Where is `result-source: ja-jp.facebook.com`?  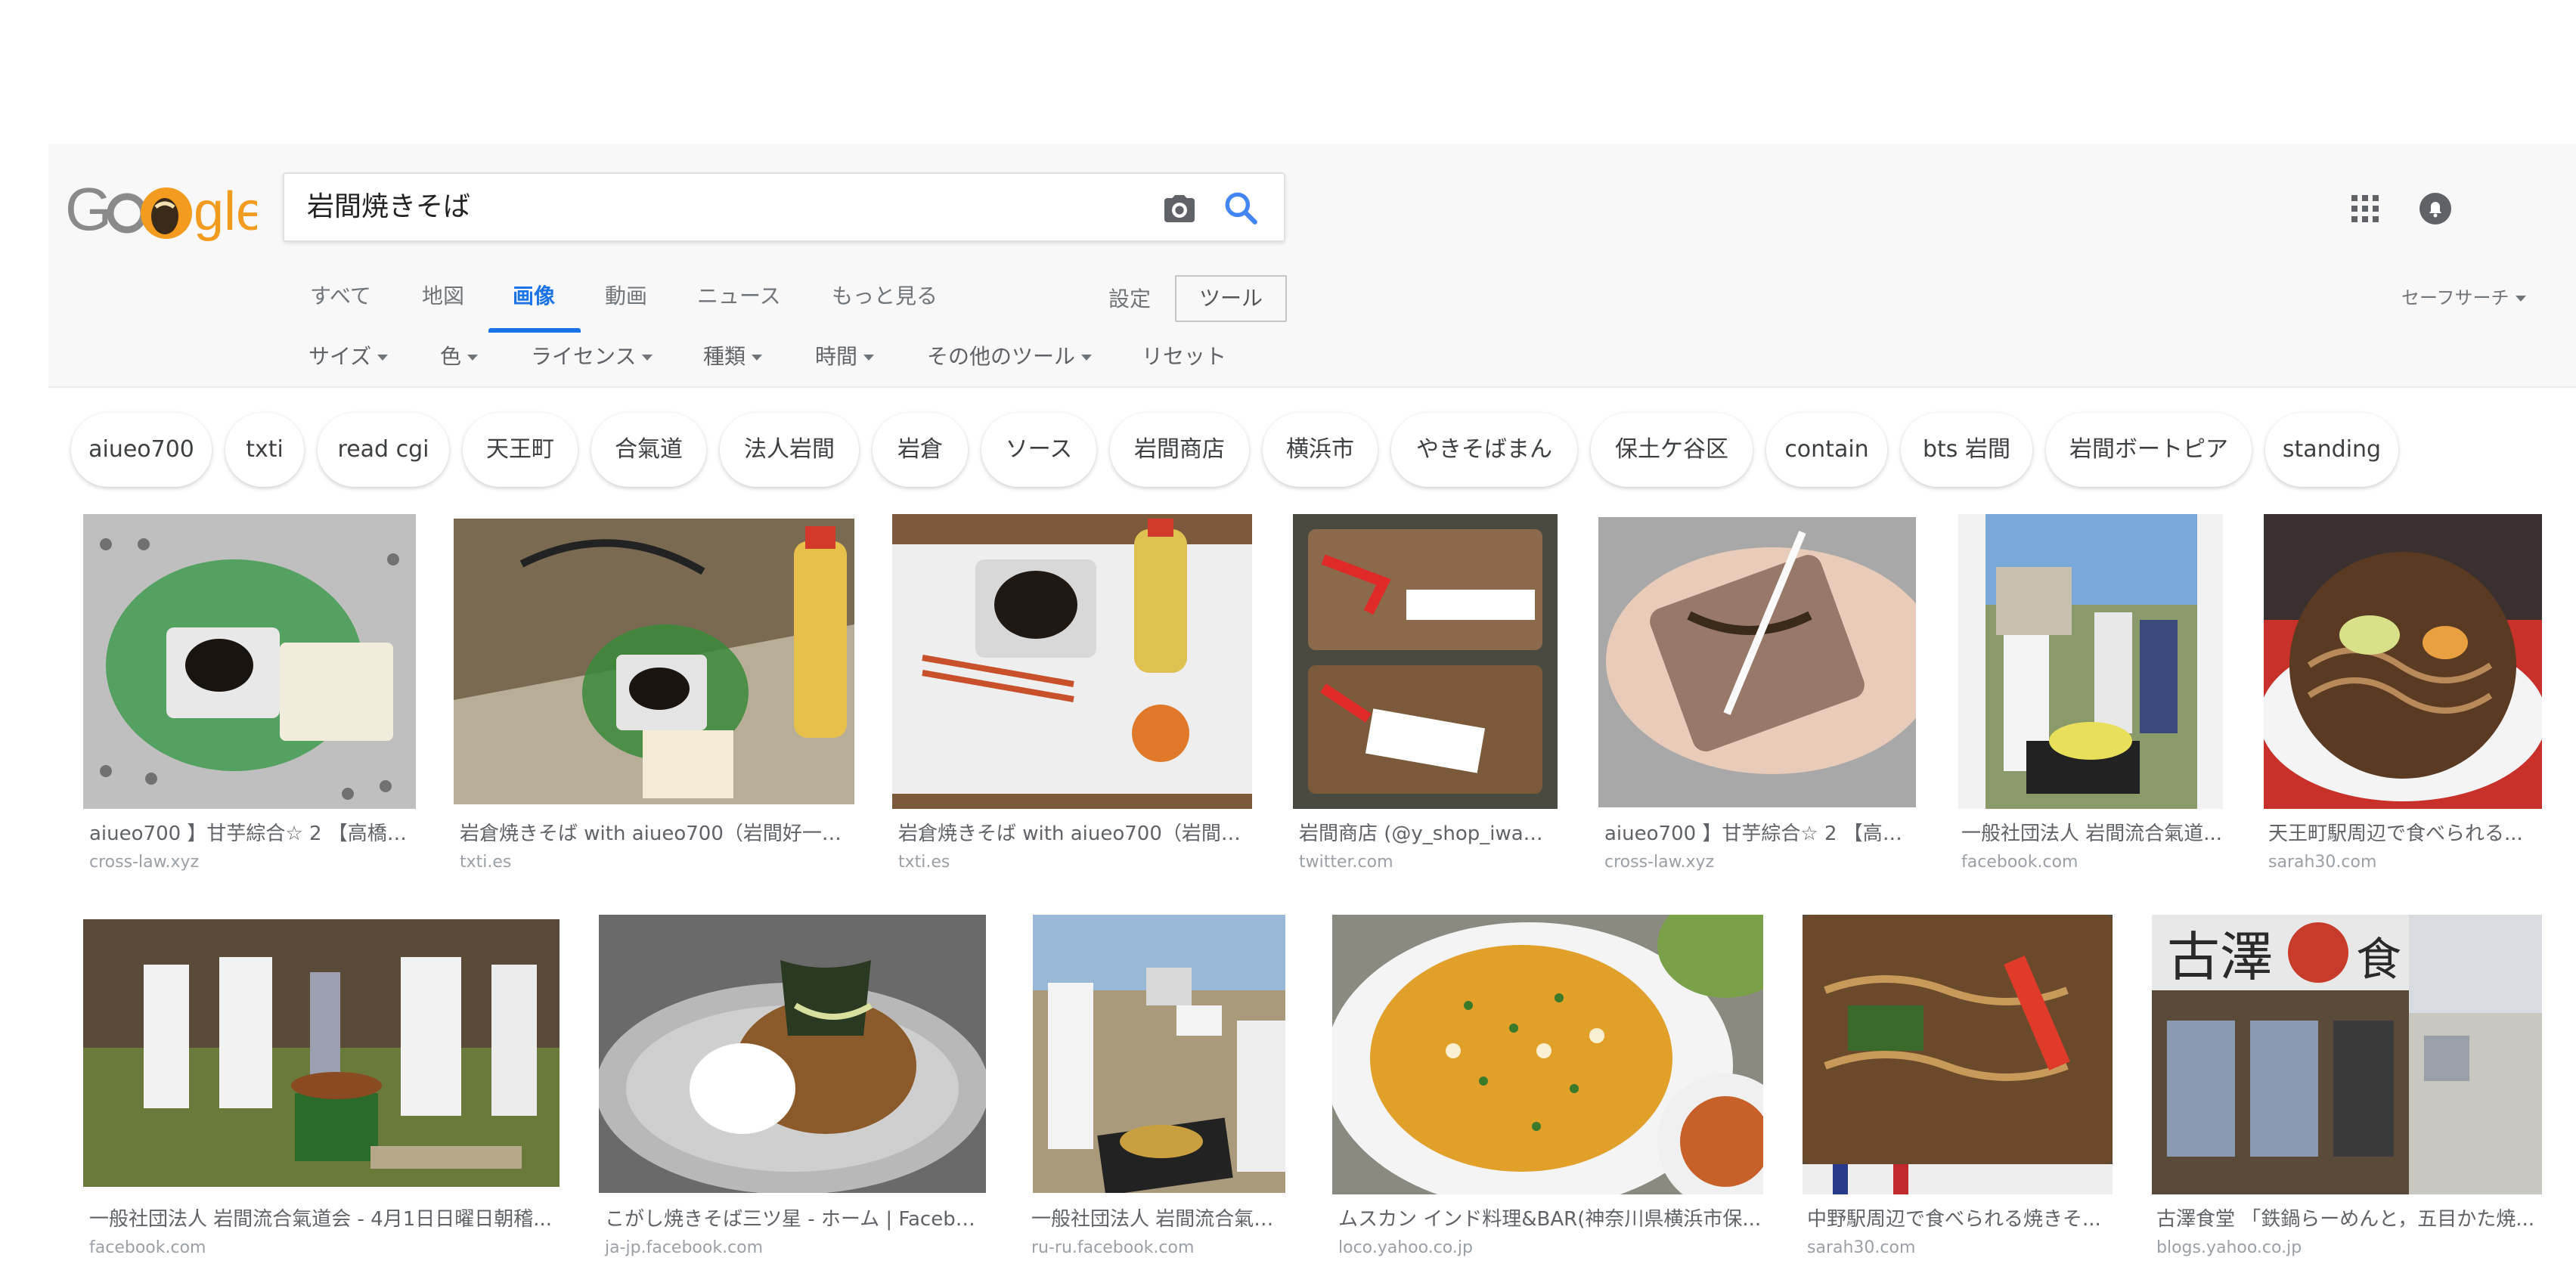
result-source: ja-jp.facebook.com is located at coordinates (684, 1247).